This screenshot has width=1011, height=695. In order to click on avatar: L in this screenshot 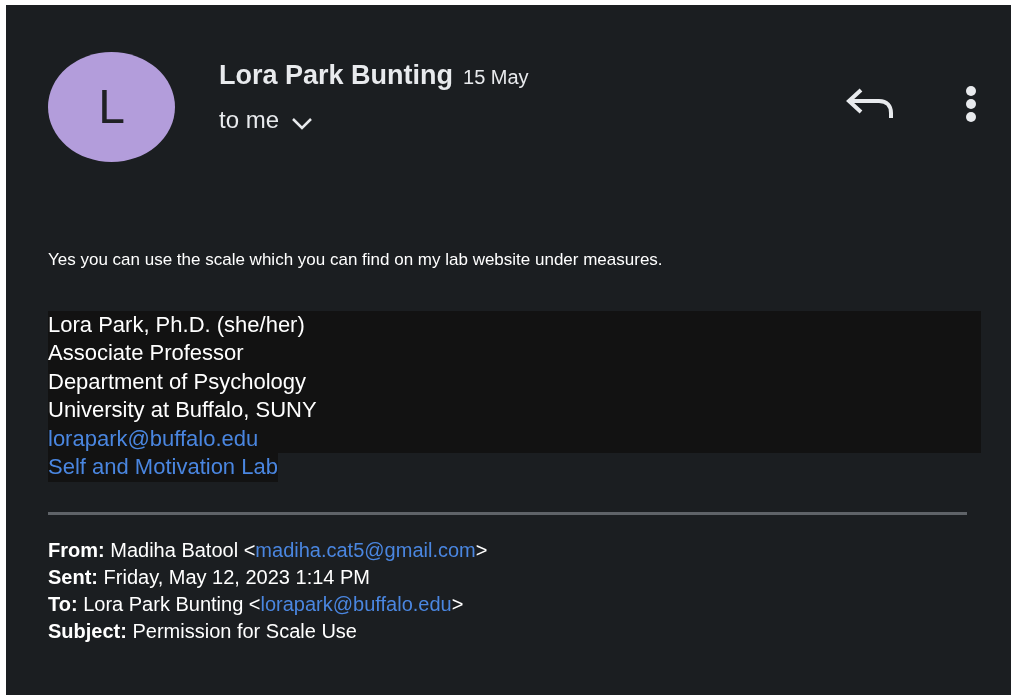, I will do `click(111, 107)`.